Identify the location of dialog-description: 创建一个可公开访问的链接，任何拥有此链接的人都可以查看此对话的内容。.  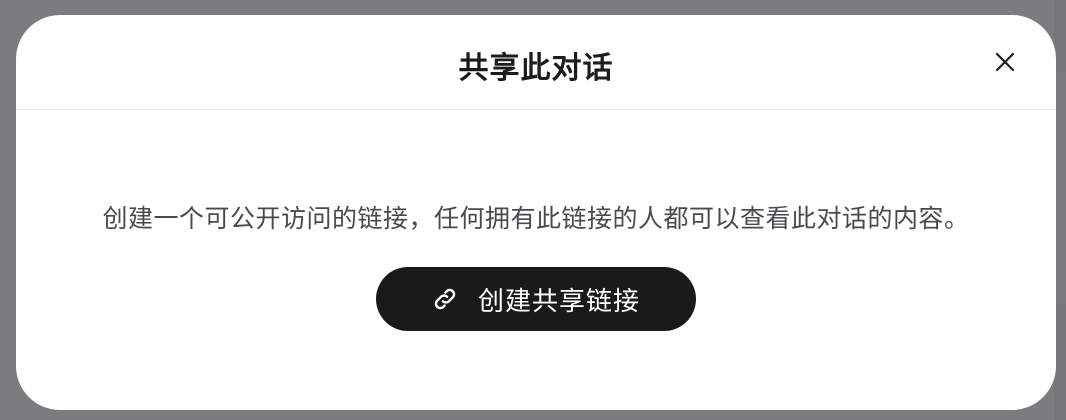
(536, 218).